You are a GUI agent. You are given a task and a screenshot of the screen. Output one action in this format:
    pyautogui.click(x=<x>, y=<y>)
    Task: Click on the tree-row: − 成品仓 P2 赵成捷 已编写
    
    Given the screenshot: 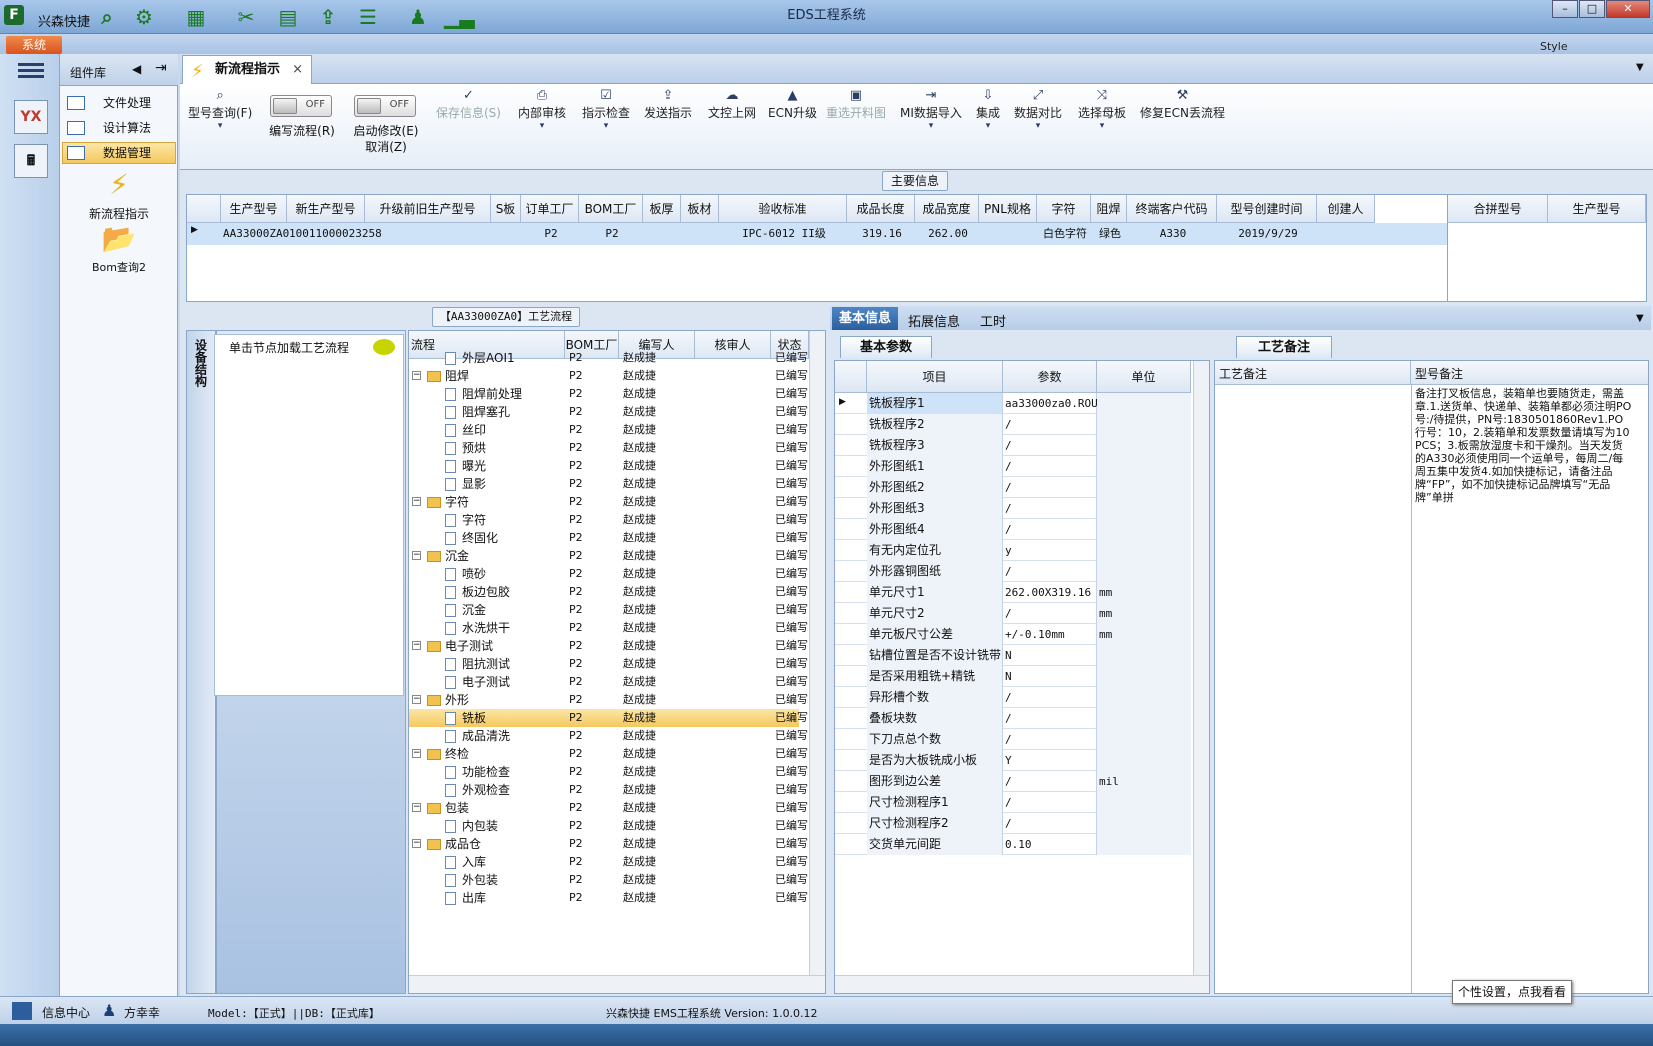 What is the action you would take?
    pyautogui.click(x=608, y=844)
    